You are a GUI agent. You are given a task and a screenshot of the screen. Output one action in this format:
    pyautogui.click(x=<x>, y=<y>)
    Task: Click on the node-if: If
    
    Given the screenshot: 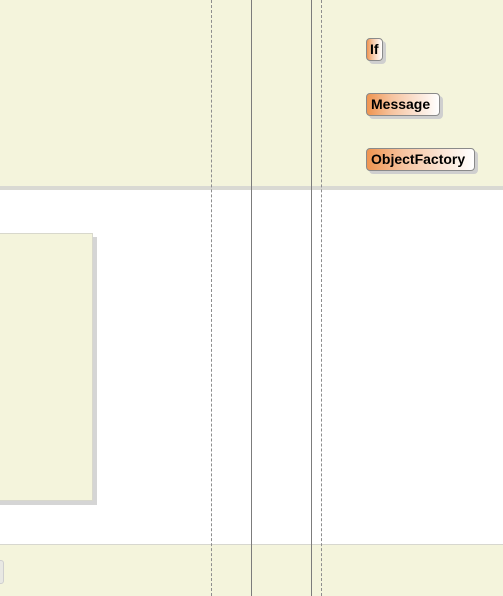 What is the action you would take?
    pyautogui.click(x=374, y=49)
    